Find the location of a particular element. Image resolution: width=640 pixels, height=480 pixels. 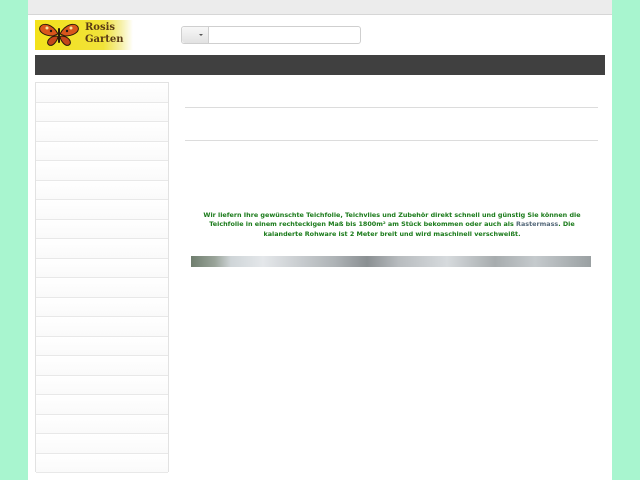

caret-down-icon is located at coordinates (201, 35).